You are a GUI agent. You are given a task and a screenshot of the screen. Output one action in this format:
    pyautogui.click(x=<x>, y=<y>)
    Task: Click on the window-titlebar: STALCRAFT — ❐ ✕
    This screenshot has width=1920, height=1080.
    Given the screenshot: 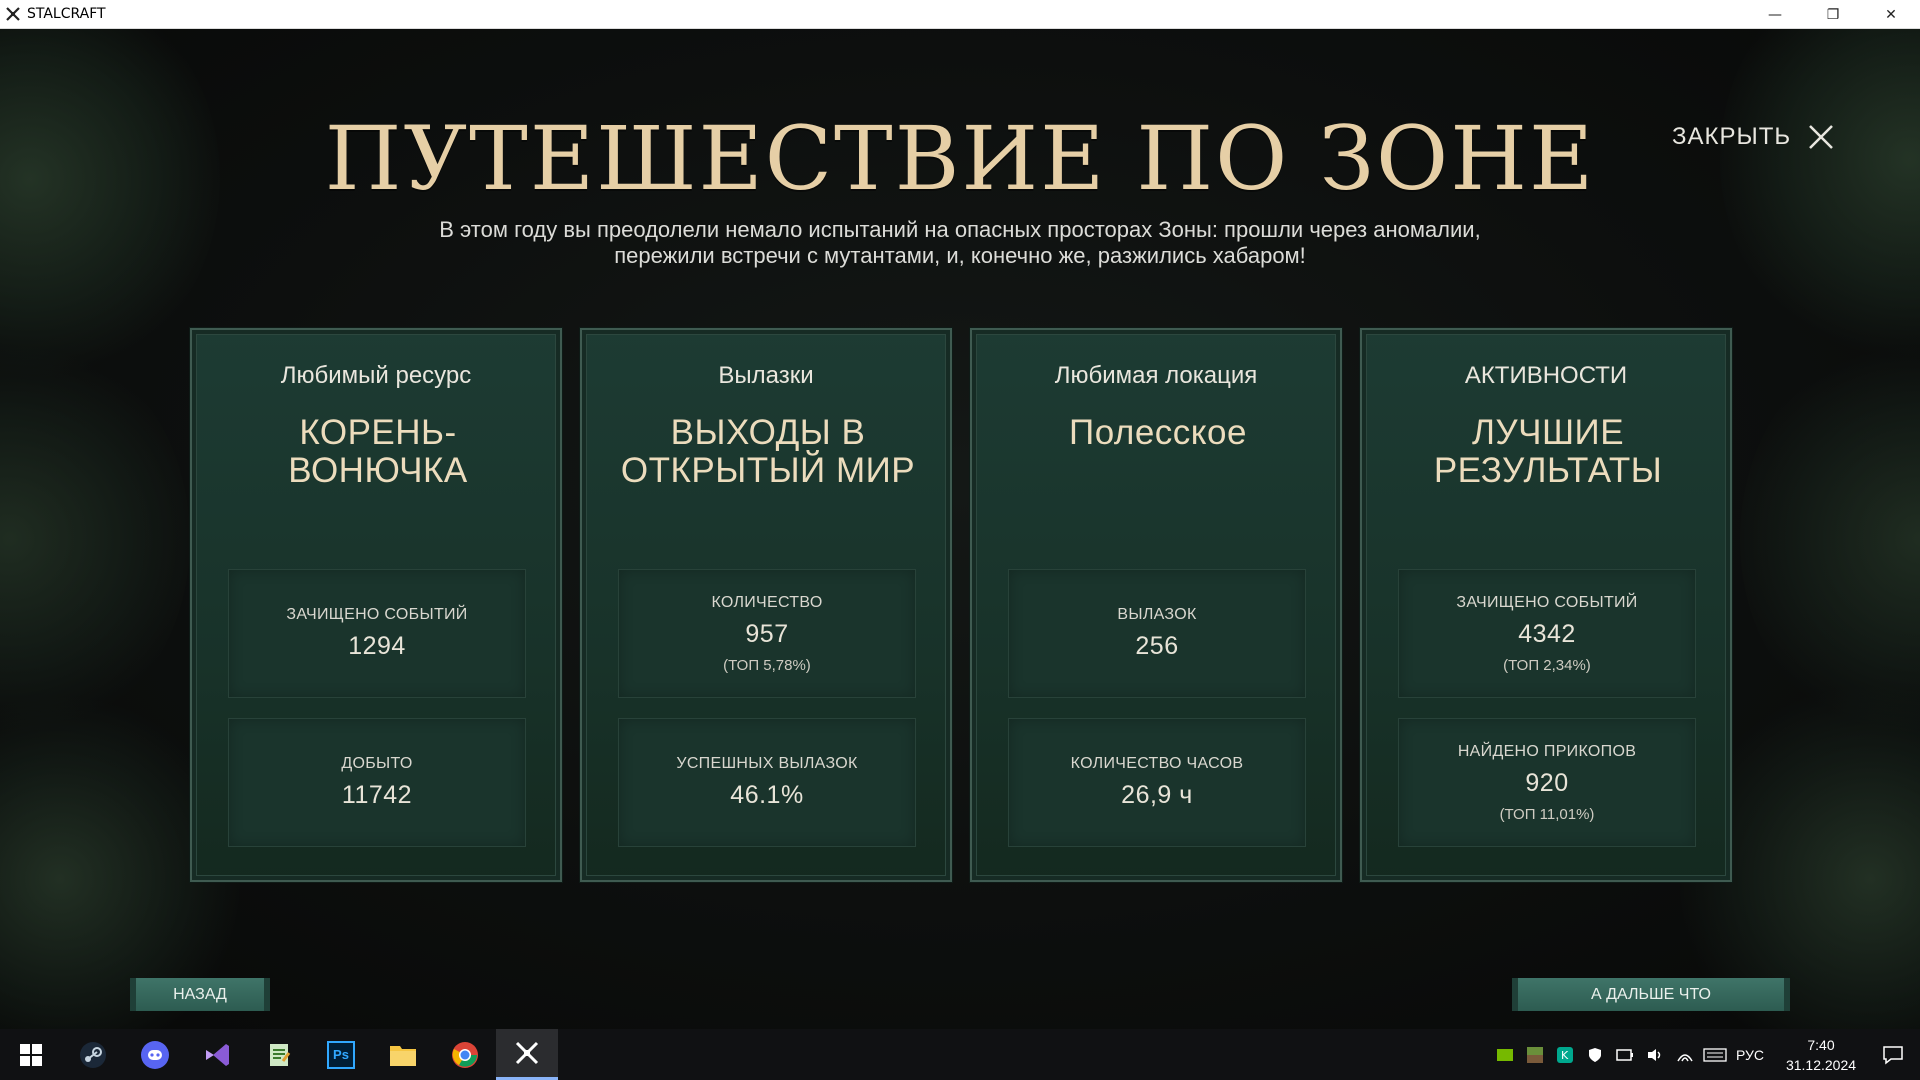 What is the action you would take?
    pyautogui.click(x=960, y=14)
    